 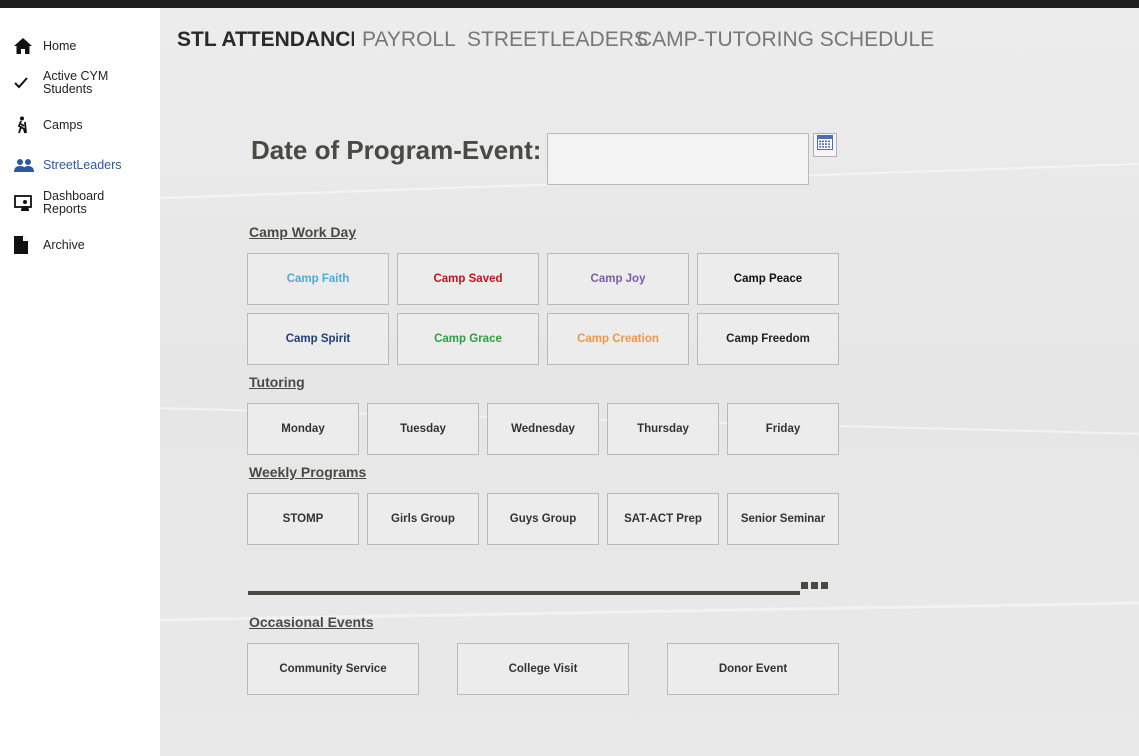 I want to click on tab-streetleaders: STREETLEADERS, so click(x=557, y=40).